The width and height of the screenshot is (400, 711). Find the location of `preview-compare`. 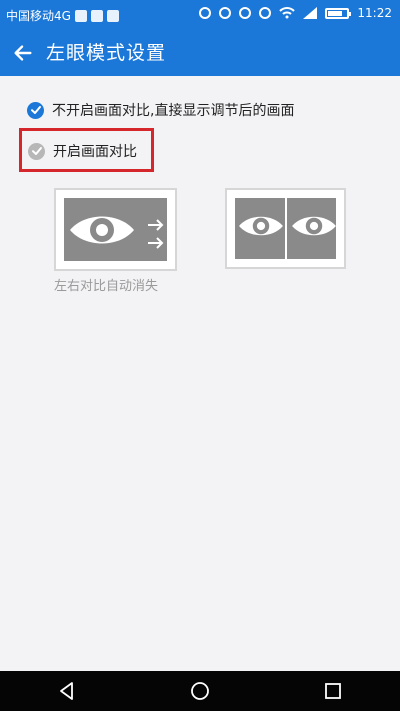

preview-compare is located at coordinates (115, 229).